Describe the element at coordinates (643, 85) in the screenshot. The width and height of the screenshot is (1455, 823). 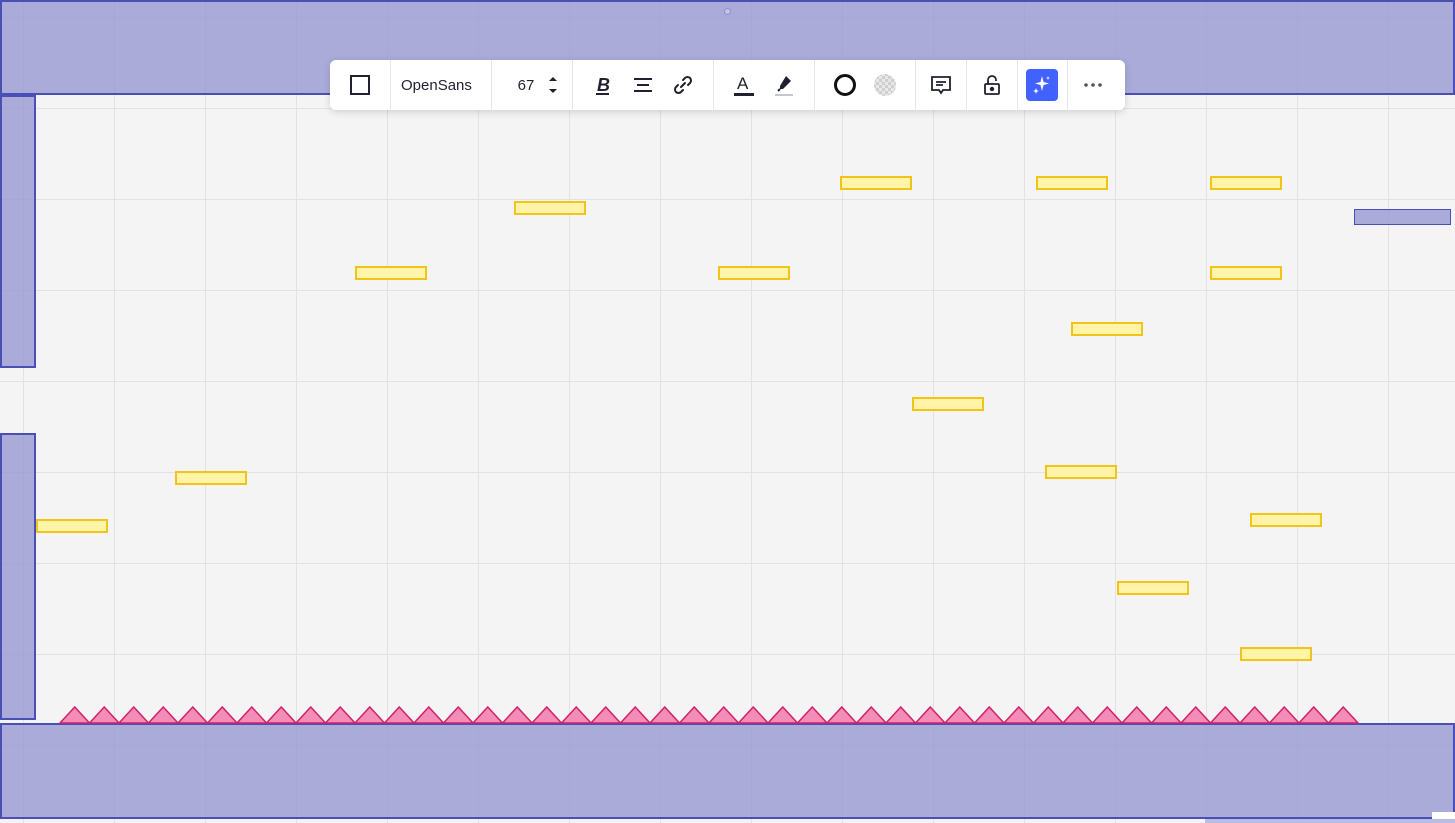
I see `align-center-icon` at that location.